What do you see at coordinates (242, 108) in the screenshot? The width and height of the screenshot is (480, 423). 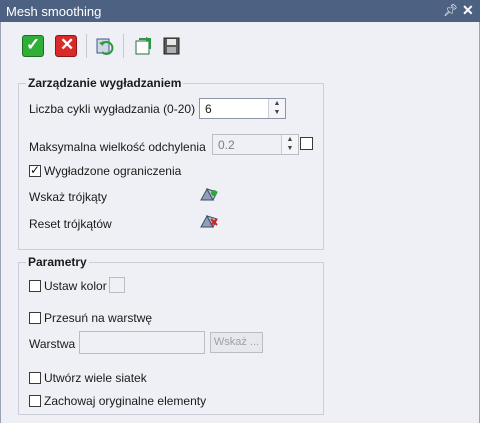 I see `cycles-stepper: 6 ▲ ▼` at bounding box center [242, 108].